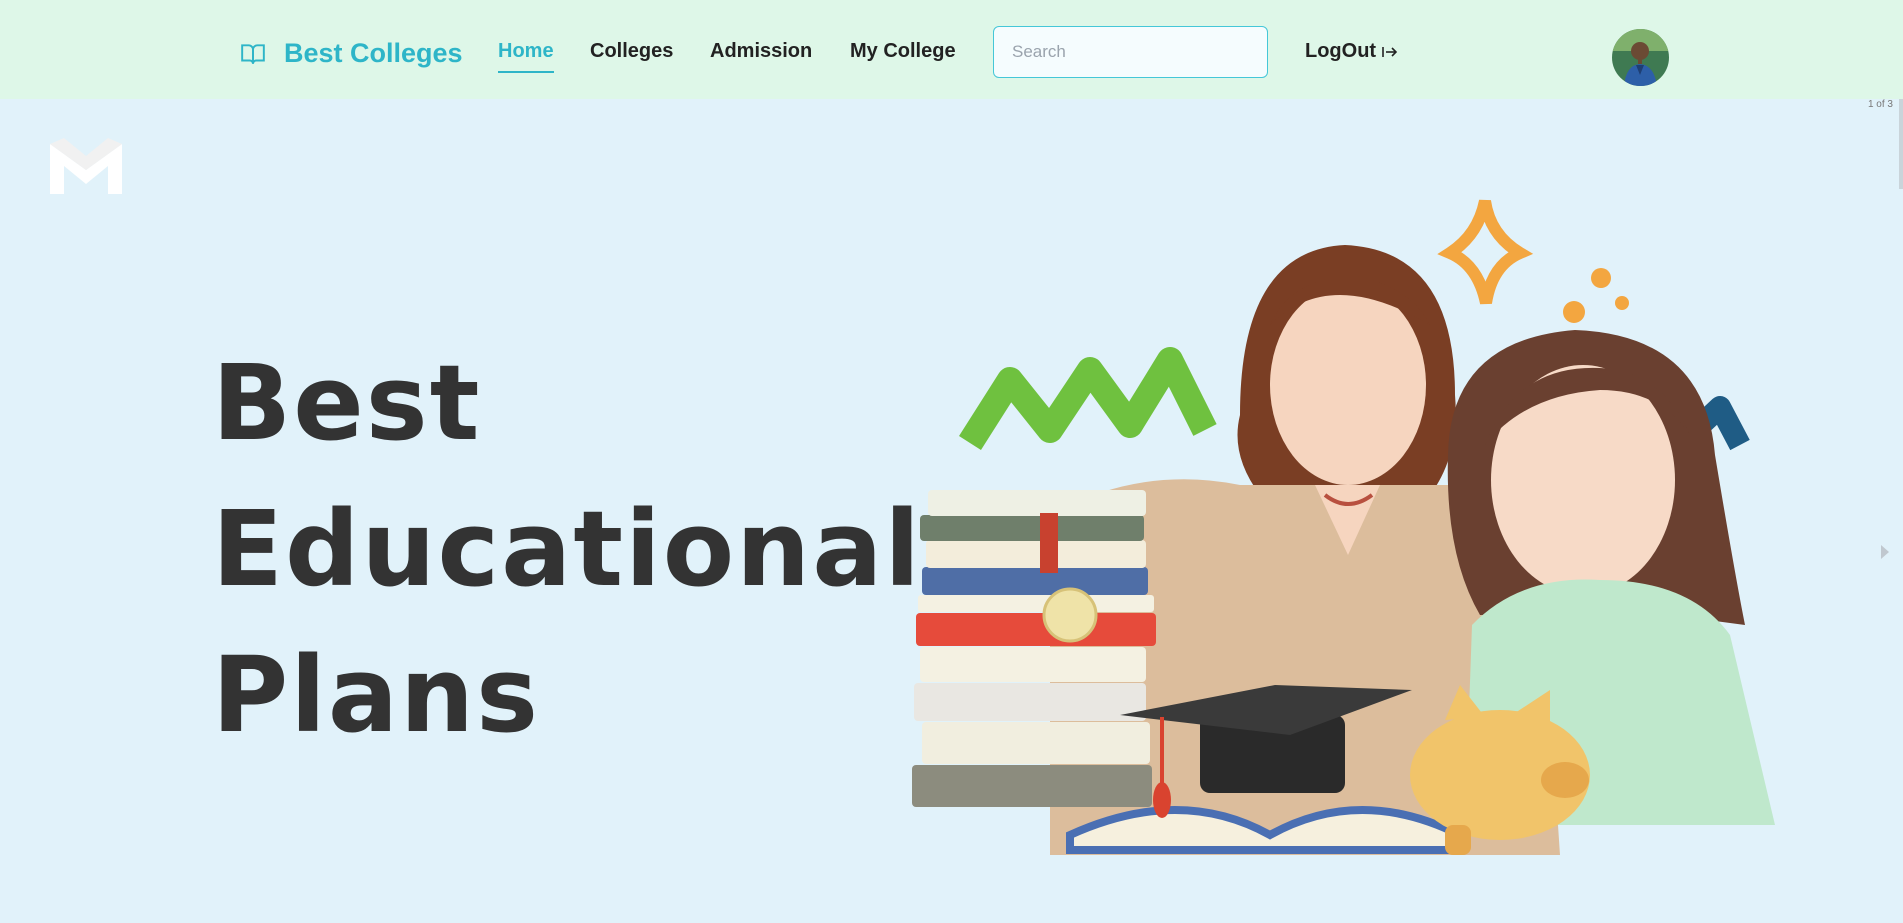  Describe the element at coordinates (347, 403) in the screenshot. I see `hero-title-line-1: Best` at that location.